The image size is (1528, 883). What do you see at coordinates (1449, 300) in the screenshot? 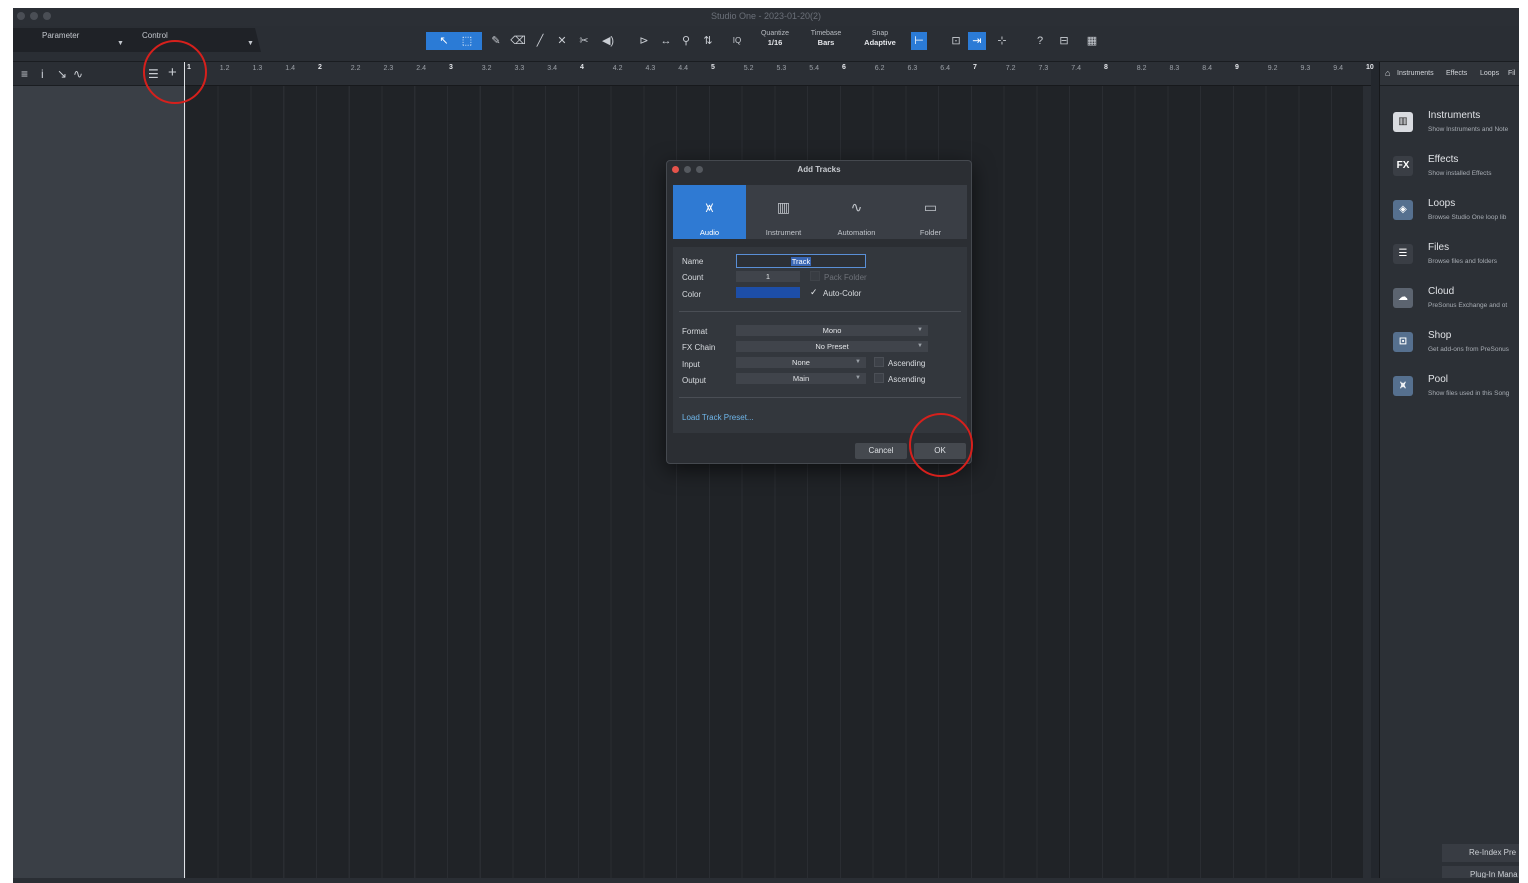
I see `browser-item-cloud: ☁ Cloud PreSonus Exchange and ot` at bounding box center [1449, 300].